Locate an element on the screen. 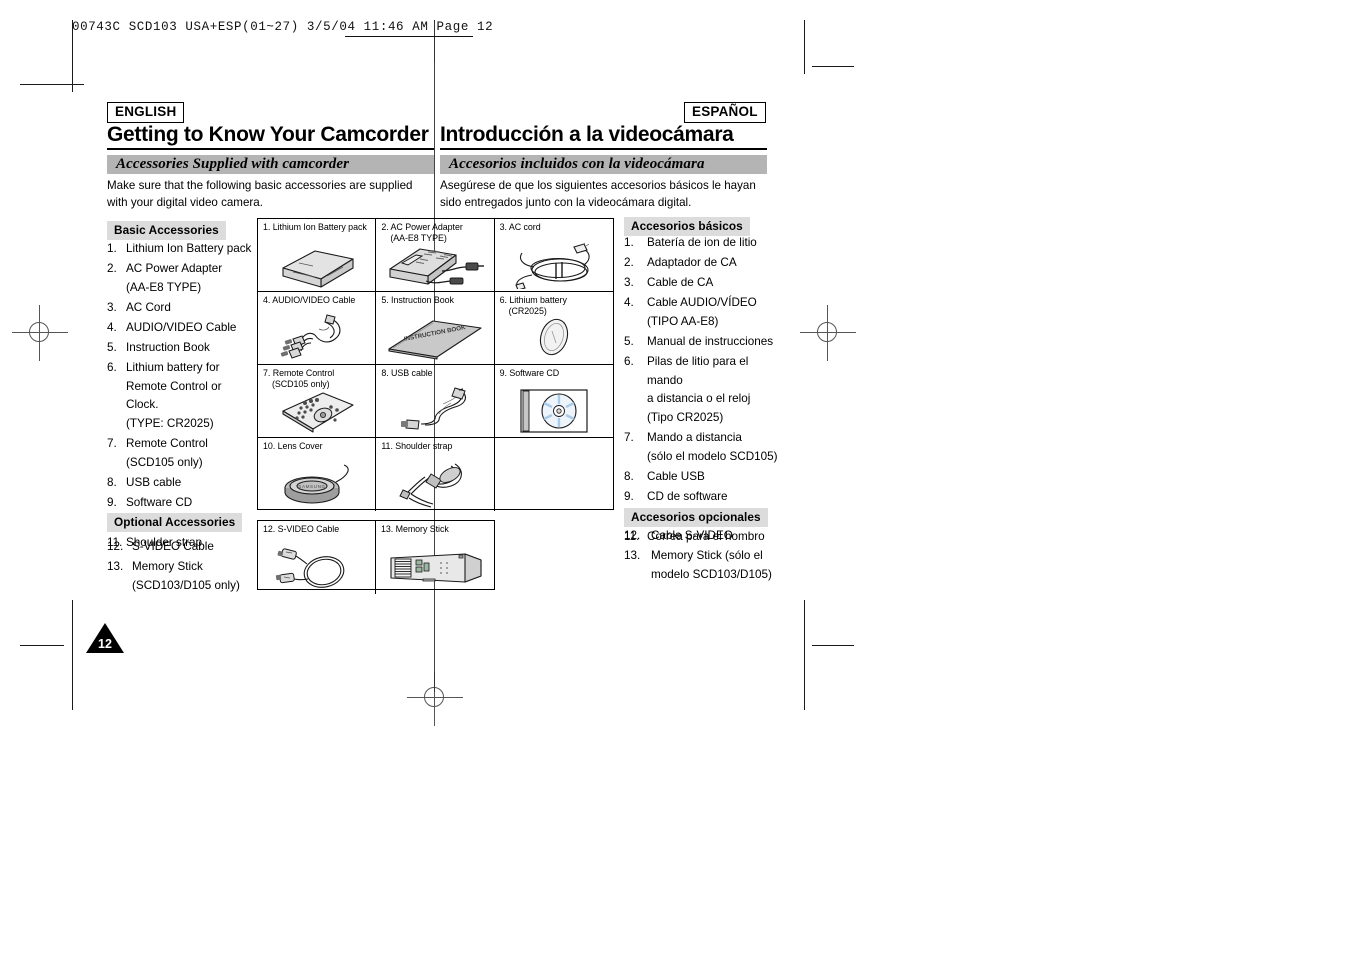 This screenshot has height=954, width=1351. list-item: 5. Manual de instrucciones is located at coordinates (704, 342).